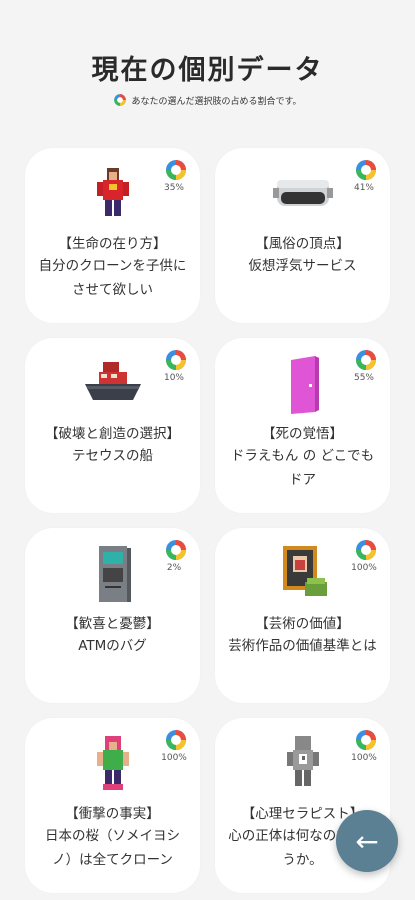  I want to click on card-category: 【芸術の価値】, so click(302, 624).